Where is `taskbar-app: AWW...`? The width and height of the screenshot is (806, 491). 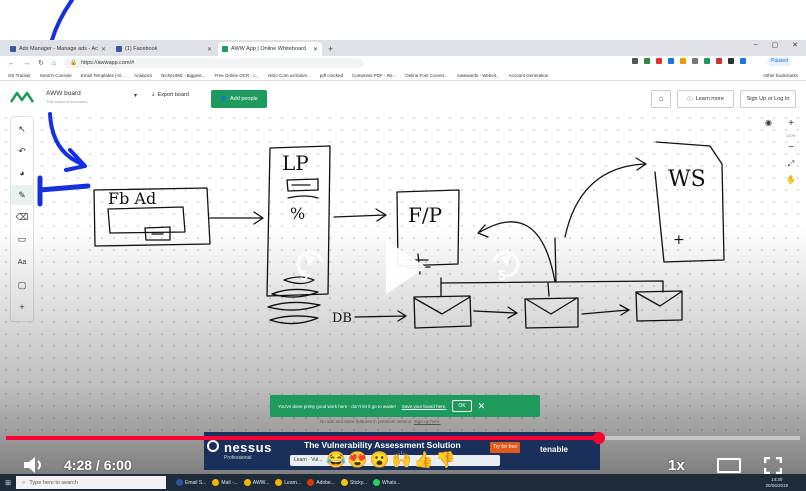
taskbar-app: AWW... is located at coordinates (256, 482).